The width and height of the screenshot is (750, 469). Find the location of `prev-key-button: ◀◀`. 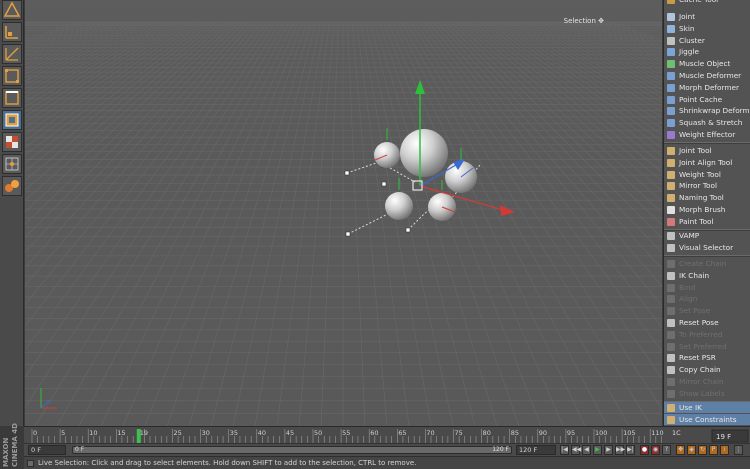

prev-key-button: ◀◀ is located at coordinates (576, 450).